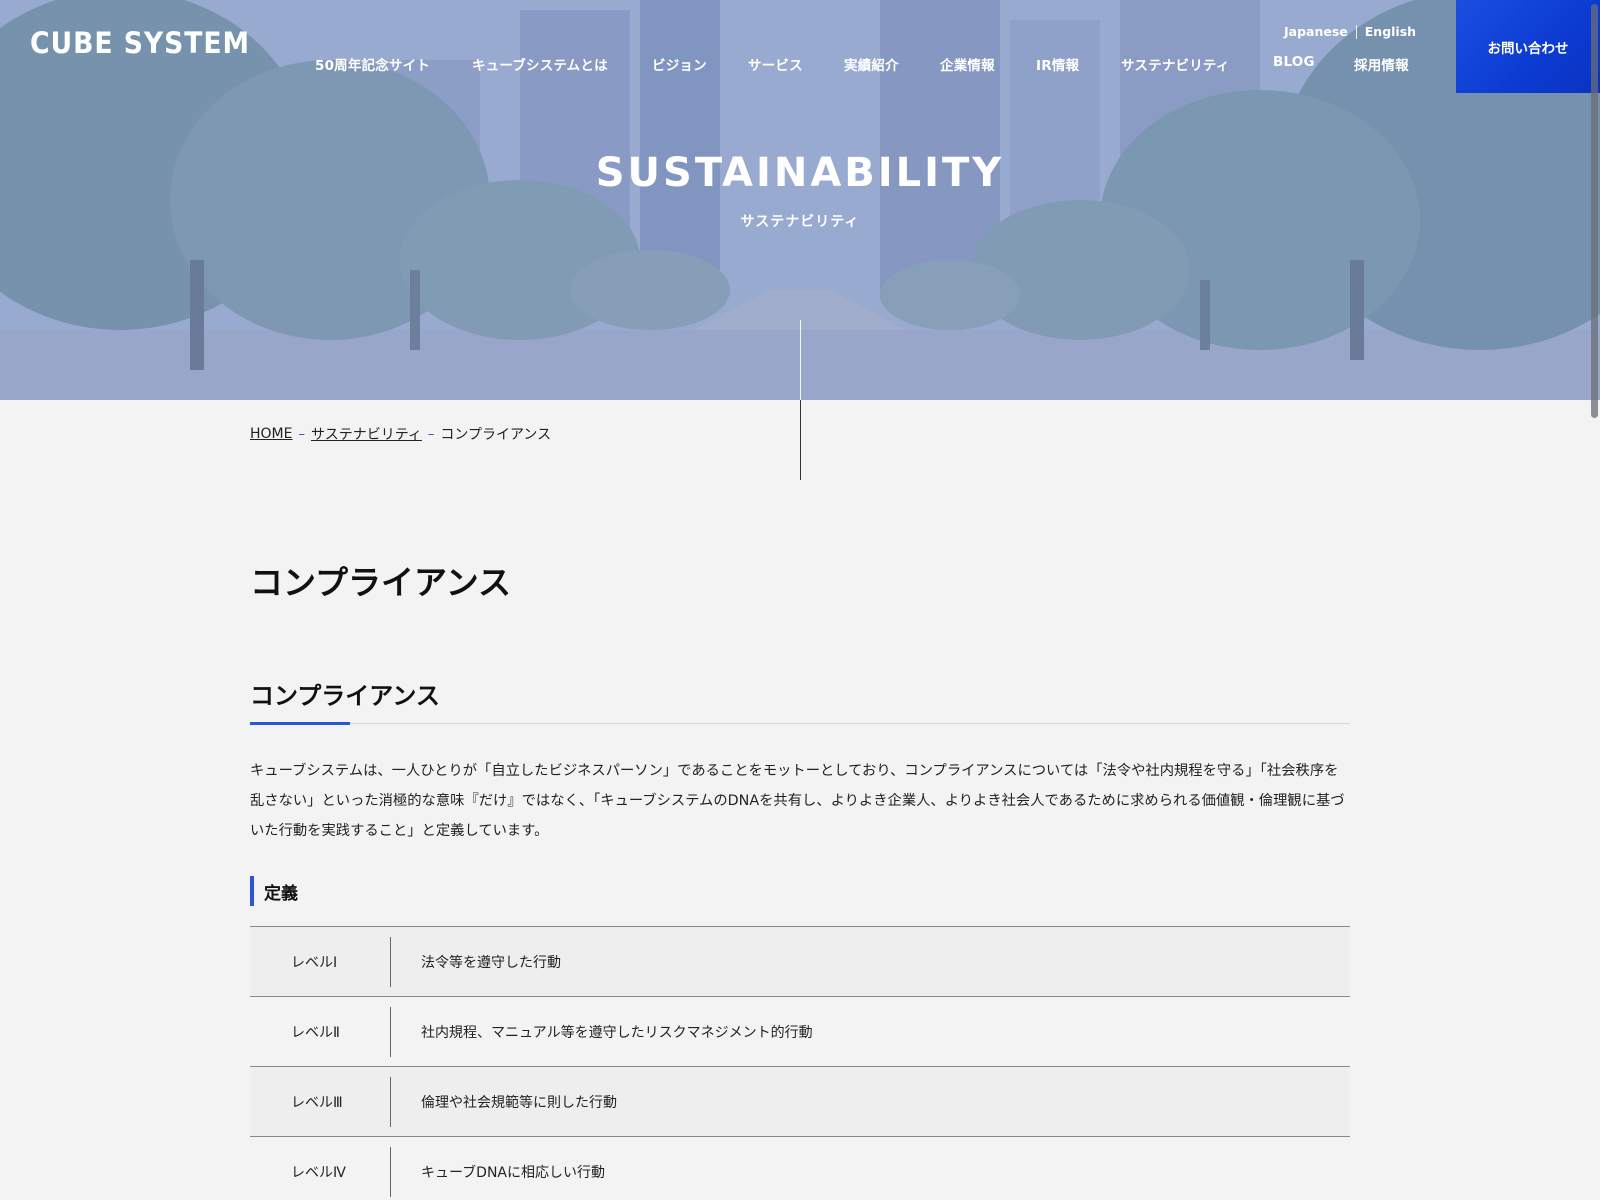 This screenshot has width=1600, height=1200. I want to click on hero-subtitle: サステナビリティ, so click(800, 222).